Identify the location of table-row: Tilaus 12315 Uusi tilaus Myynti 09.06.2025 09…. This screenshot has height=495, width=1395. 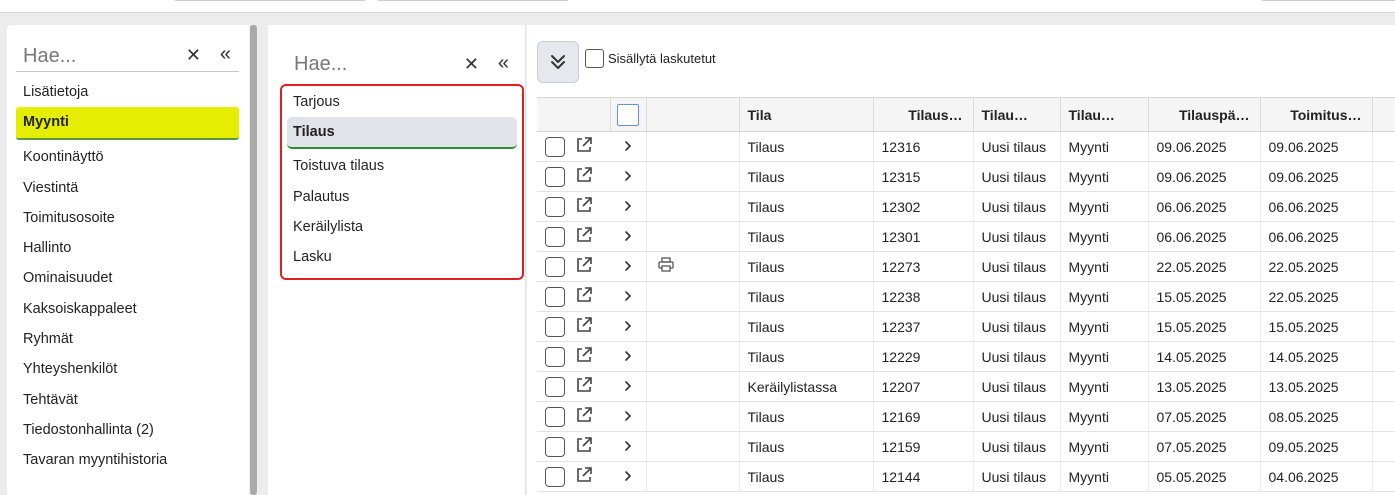
(966, 176).